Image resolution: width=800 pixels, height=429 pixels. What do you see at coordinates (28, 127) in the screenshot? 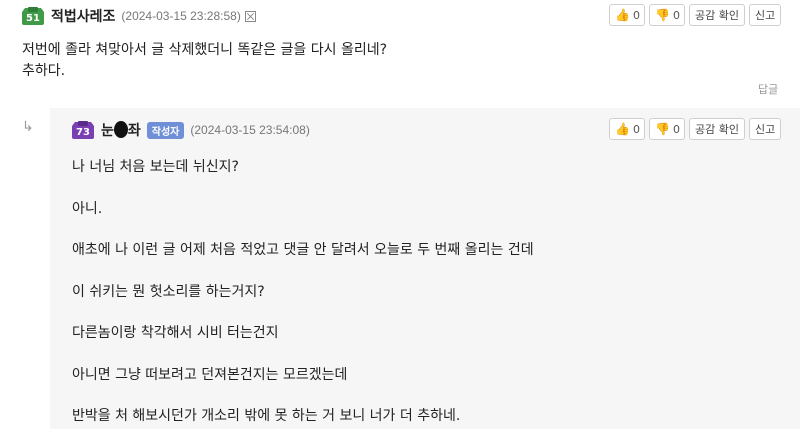
I see `reply-arrow-icon: ↳` at bounding box center [28, 127].